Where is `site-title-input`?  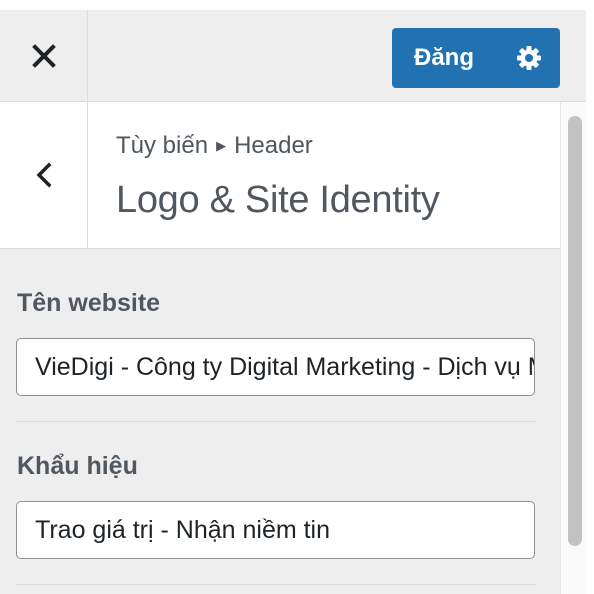 site-title-input is located at coordinates (275, 367).